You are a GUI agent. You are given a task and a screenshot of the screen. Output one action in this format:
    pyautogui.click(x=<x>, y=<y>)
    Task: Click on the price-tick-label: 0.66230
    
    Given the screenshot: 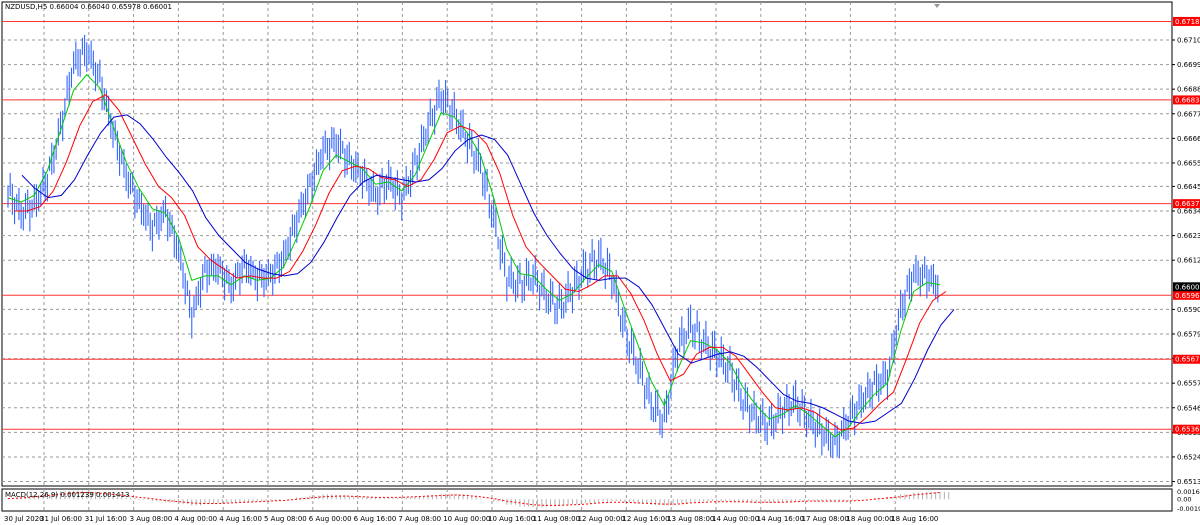 What is the action you would take?
    pyautogui.click(x=1188, y=236)
    